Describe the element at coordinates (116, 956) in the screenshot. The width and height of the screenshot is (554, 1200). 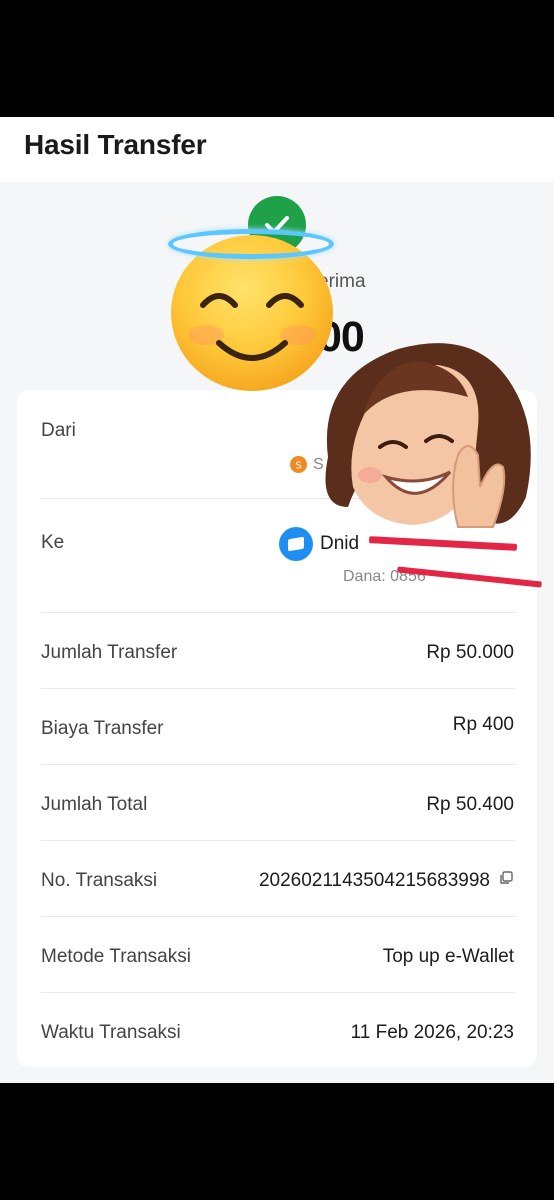
I see `transaction-method-label: Metode Transaksi` at that location.